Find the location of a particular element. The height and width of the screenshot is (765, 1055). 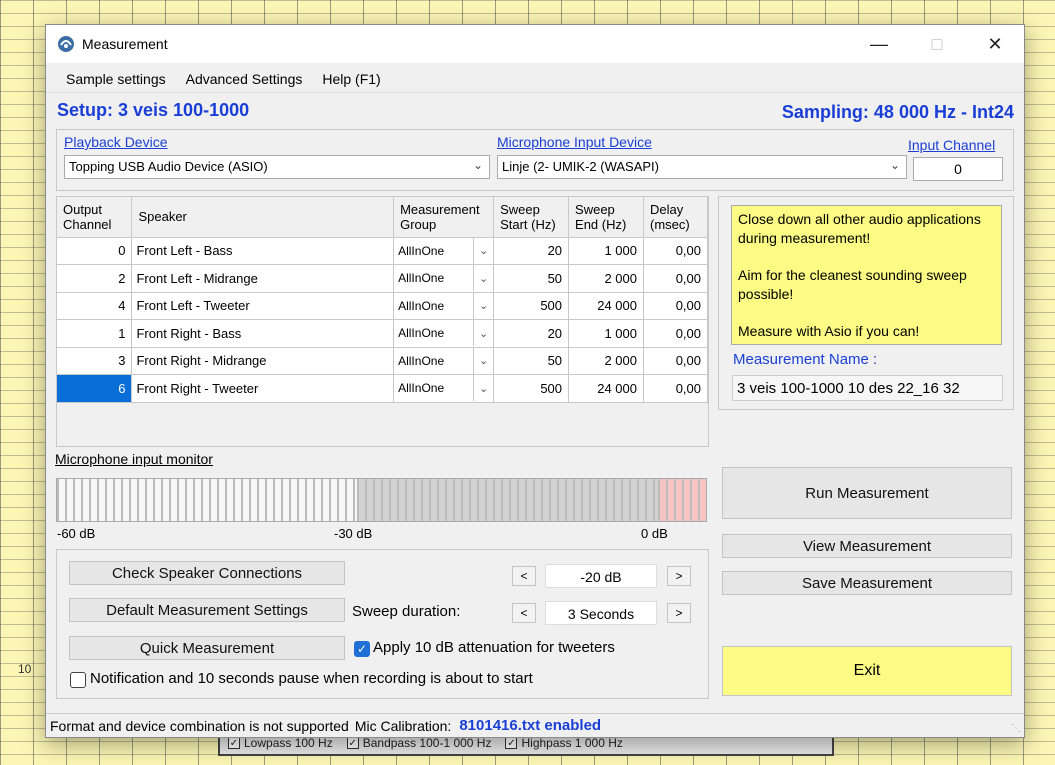

cell-speaker: Front Right - Bass is located at coordinates (263, 333).